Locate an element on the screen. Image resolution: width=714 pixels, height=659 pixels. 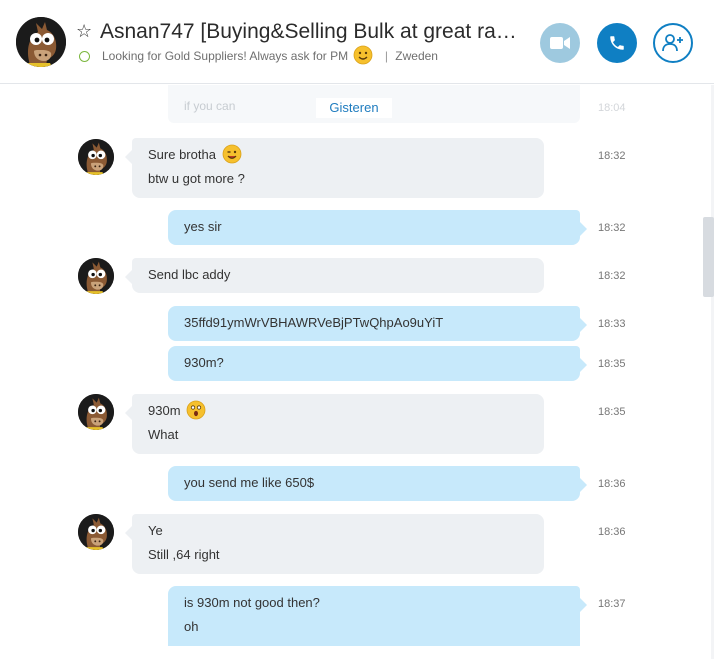
message-text: Still ,64 right is located at coordinates (184, 554).